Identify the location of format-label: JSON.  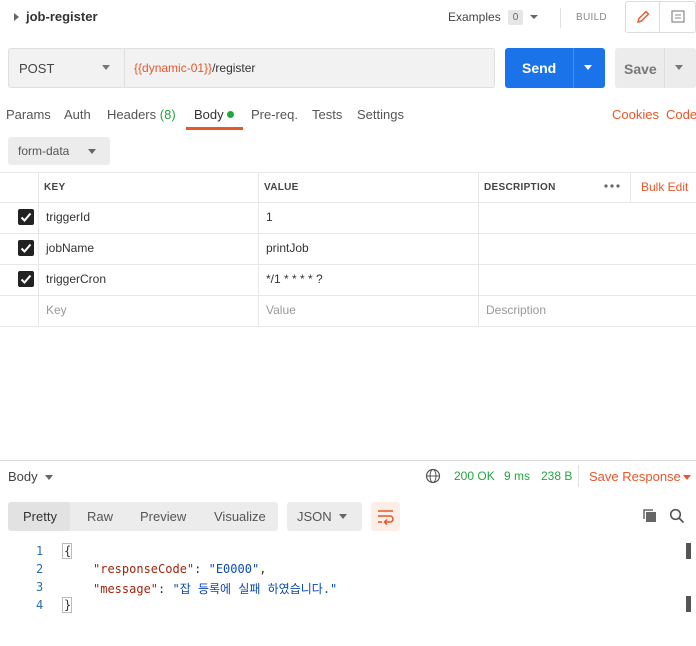
(314, 516).